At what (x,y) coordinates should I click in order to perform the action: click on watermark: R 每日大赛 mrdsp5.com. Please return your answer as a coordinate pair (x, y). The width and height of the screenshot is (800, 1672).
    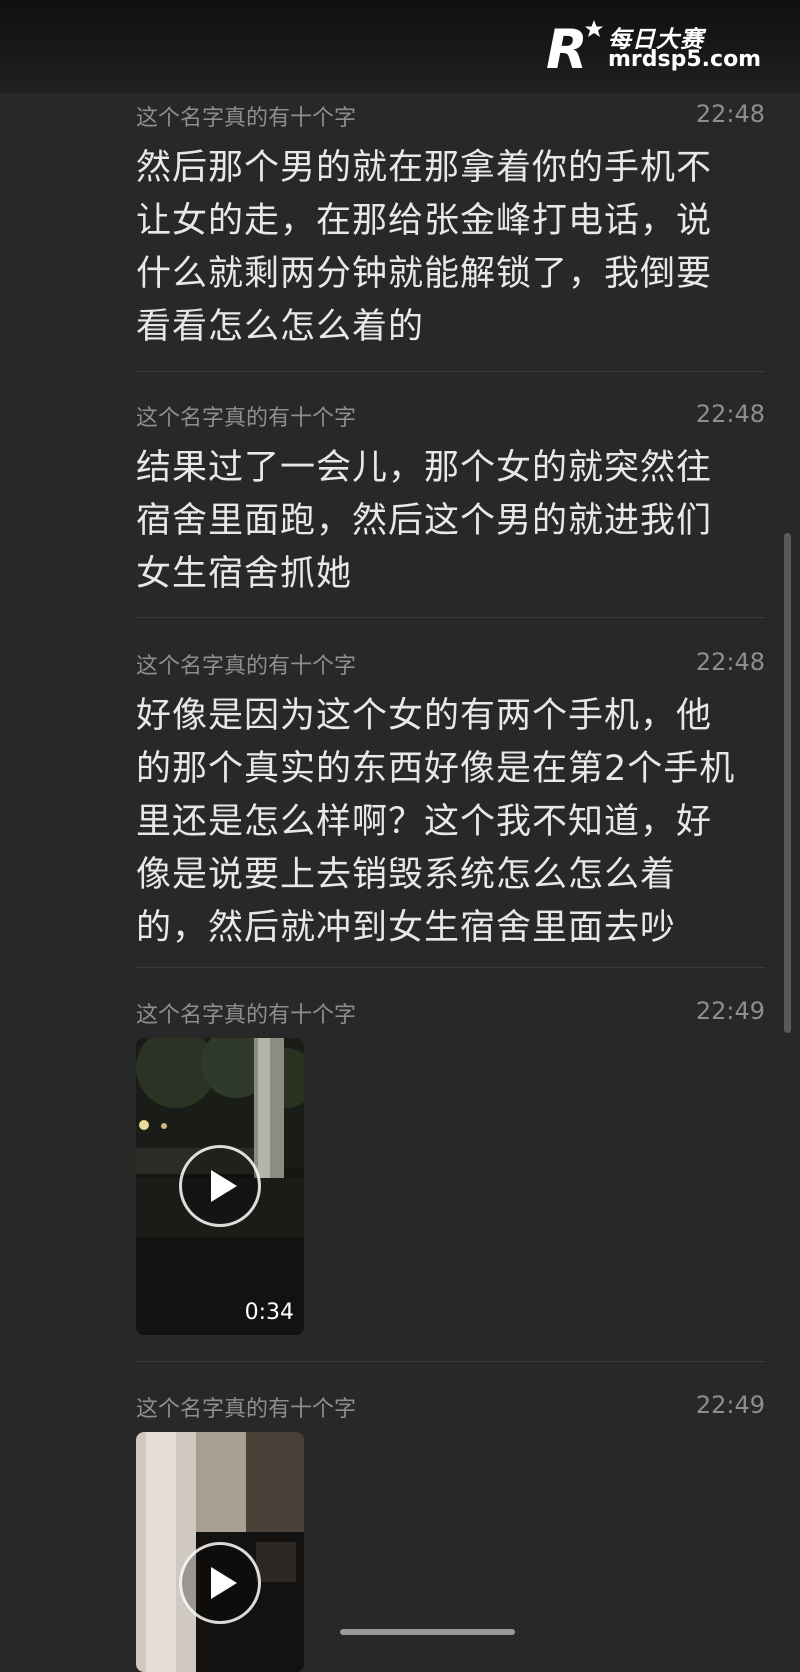
    Looking at the image, I should click on (659, 47).